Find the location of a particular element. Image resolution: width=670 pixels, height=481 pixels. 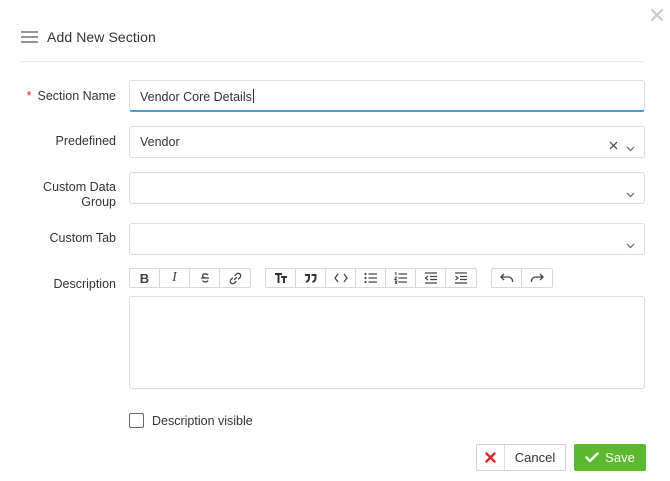

numbered-list-button is located at coordinates (401, 278).